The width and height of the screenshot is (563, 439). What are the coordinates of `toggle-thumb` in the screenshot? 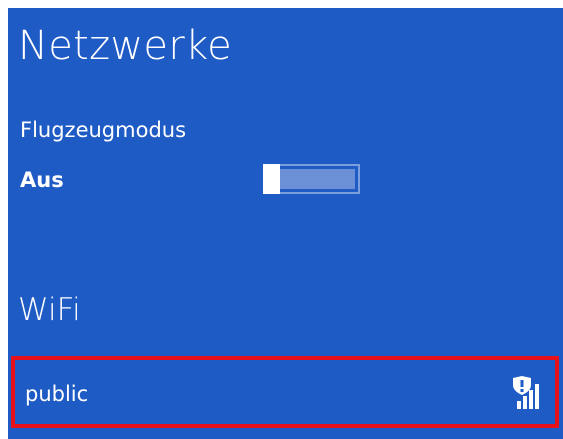 It's located at (271, 179).